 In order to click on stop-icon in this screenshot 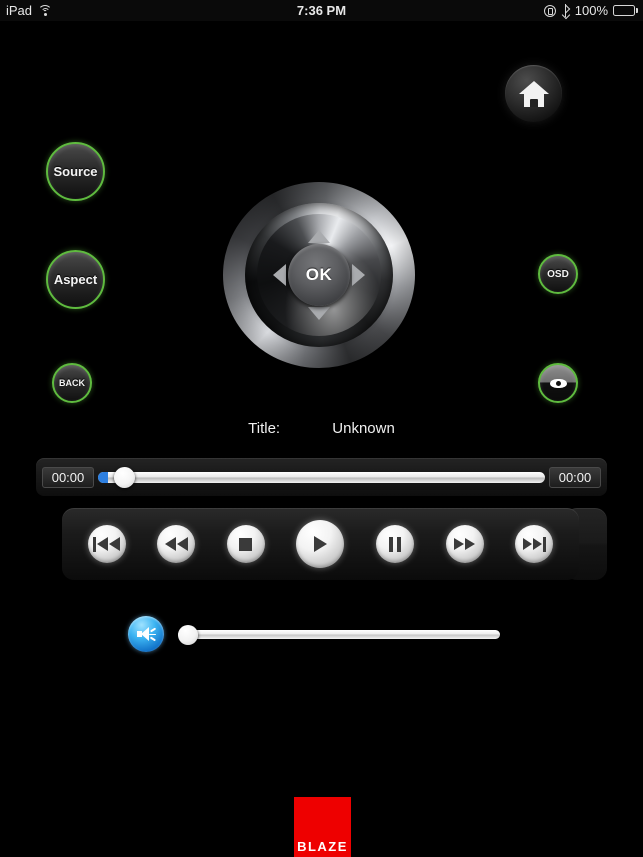, I will do `click(246, 544)`.